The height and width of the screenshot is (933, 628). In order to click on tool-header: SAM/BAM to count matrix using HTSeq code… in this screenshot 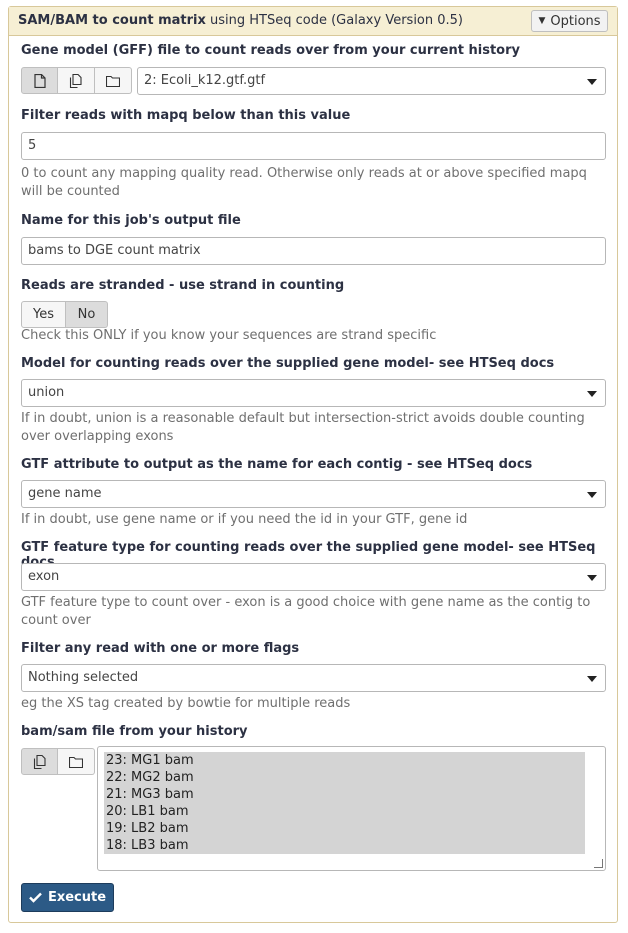, I will do `click(313, 21)`.